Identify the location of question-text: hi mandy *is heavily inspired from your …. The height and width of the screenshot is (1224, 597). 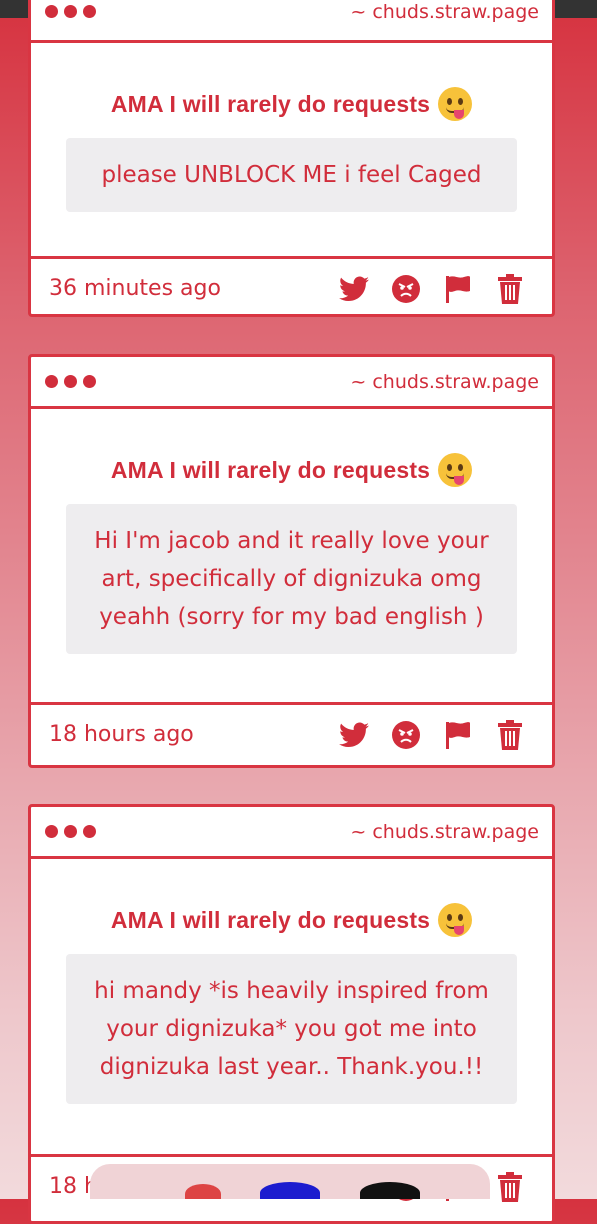
(291, 1029).